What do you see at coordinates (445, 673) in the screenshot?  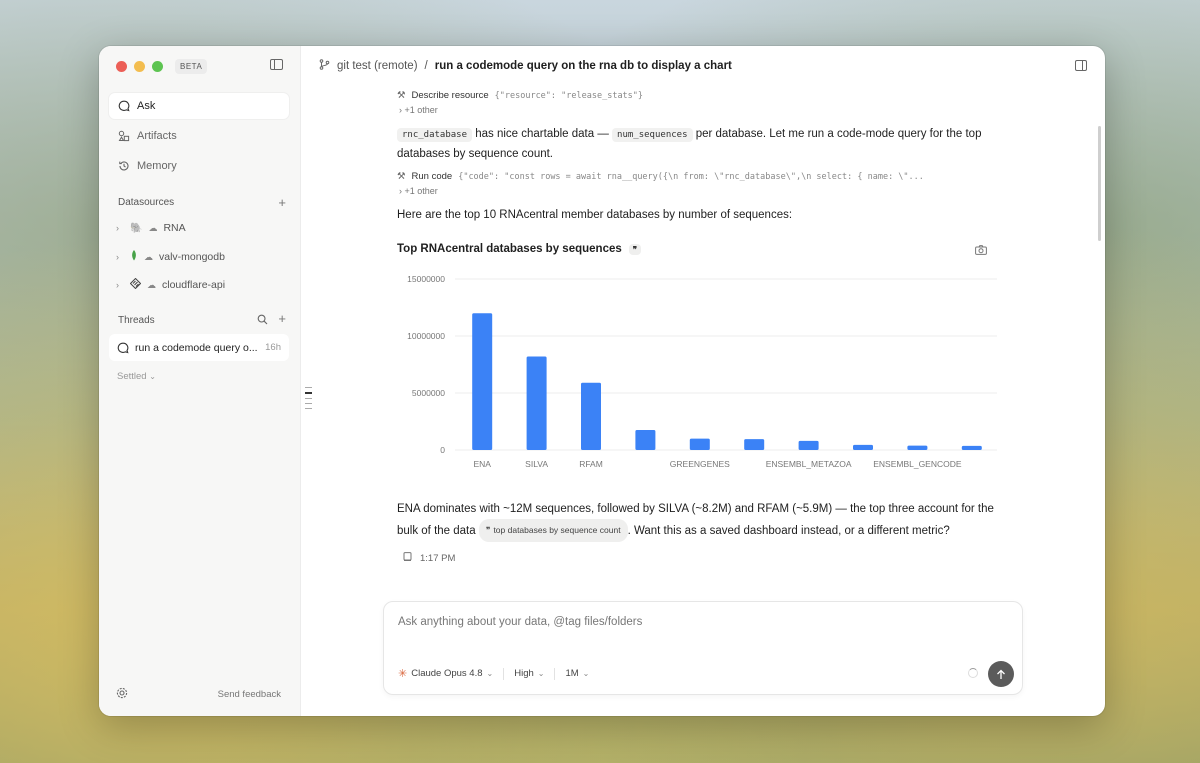 I see `model-selector: ✳ Claude Opus 4.8 ⌄` at bounding box center [445, 673].